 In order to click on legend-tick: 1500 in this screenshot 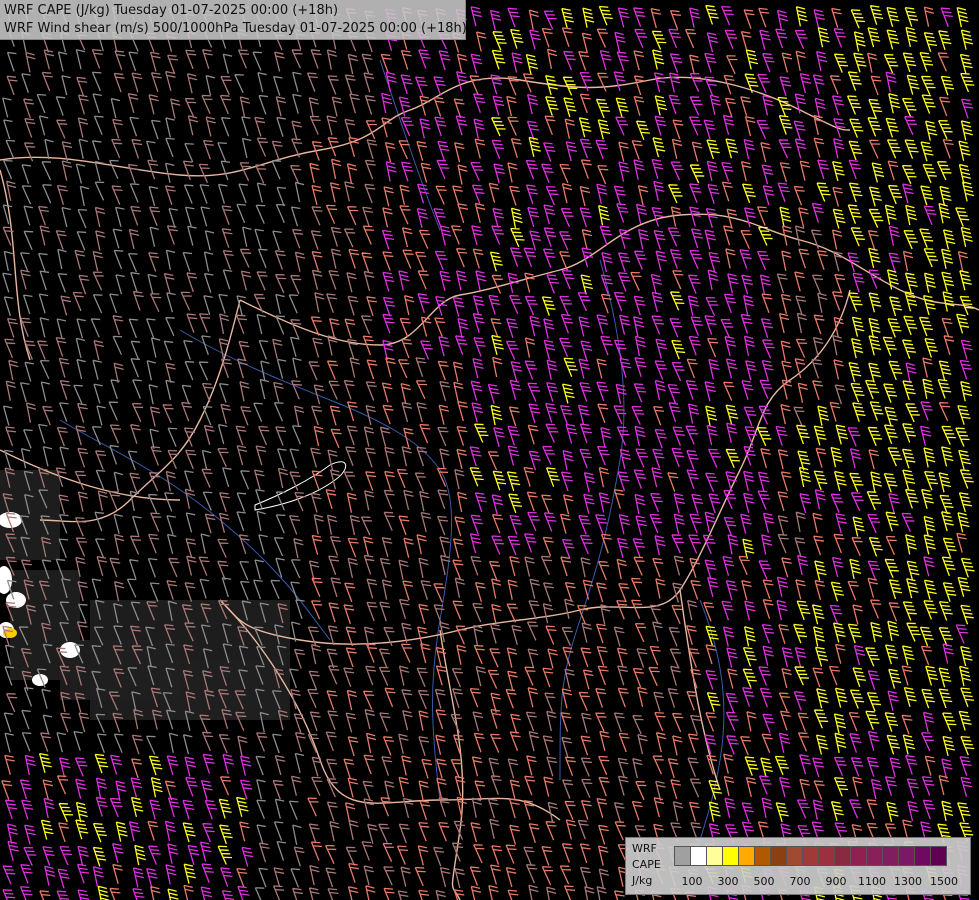, I will do `click(944, 881)`.